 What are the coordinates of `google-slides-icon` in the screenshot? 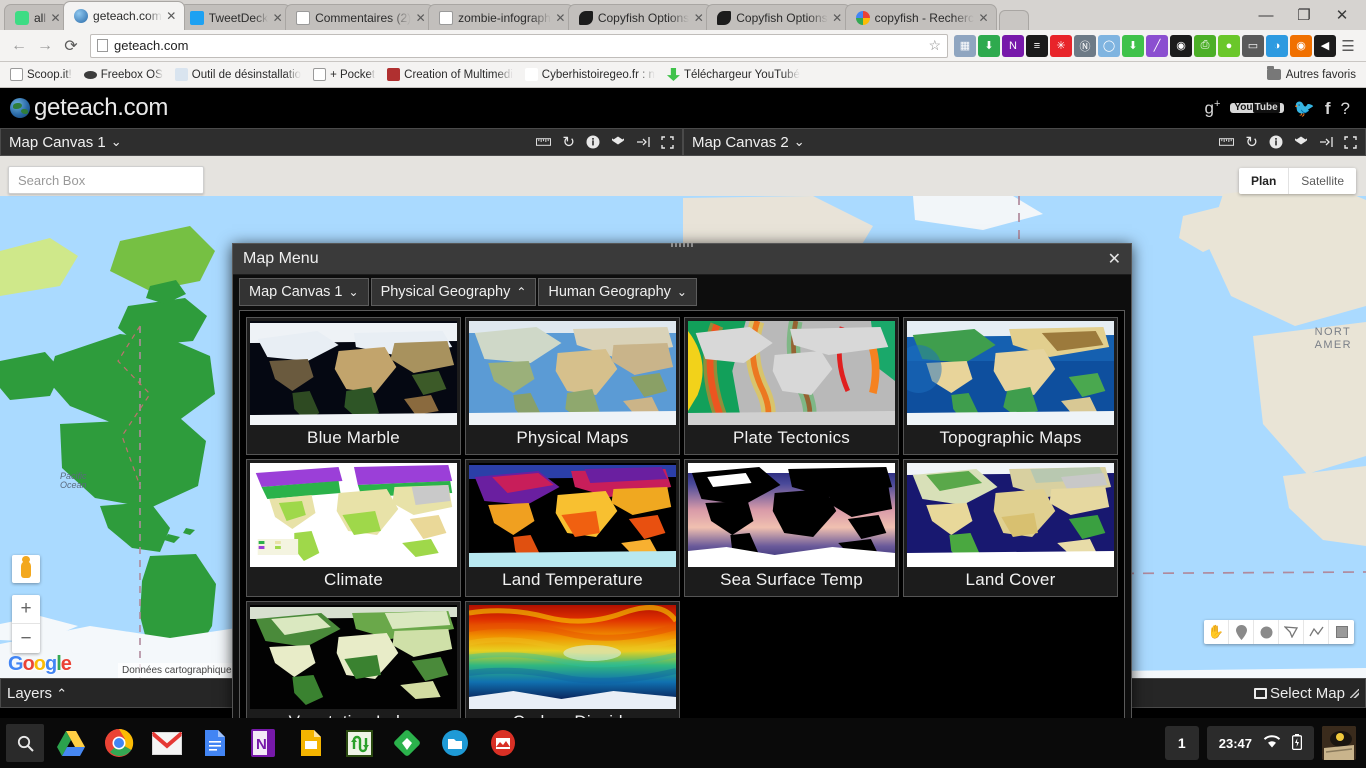 It's located at (311, 743).